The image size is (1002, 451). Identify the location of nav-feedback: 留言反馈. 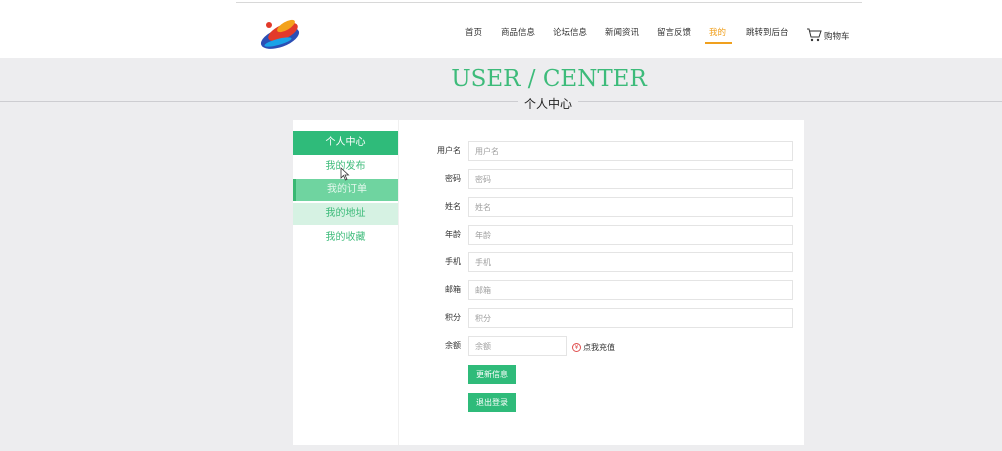
(674, 32).